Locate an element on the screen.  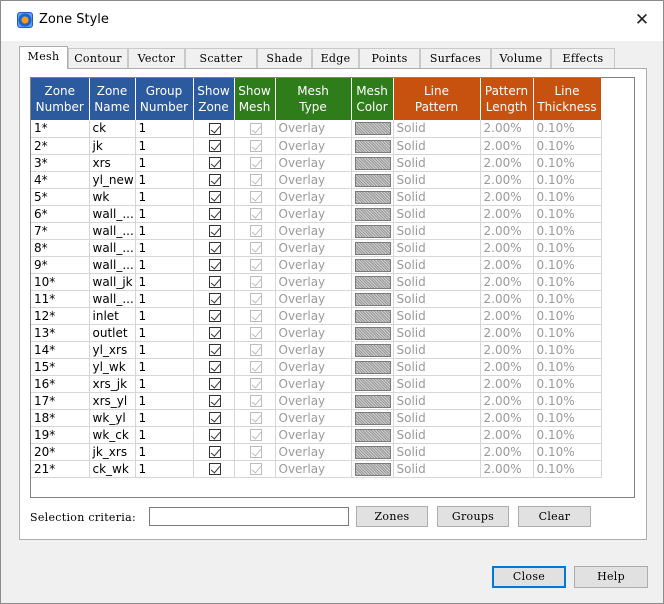
zone-name-cell: outlet is located at coordinates (112, 333).